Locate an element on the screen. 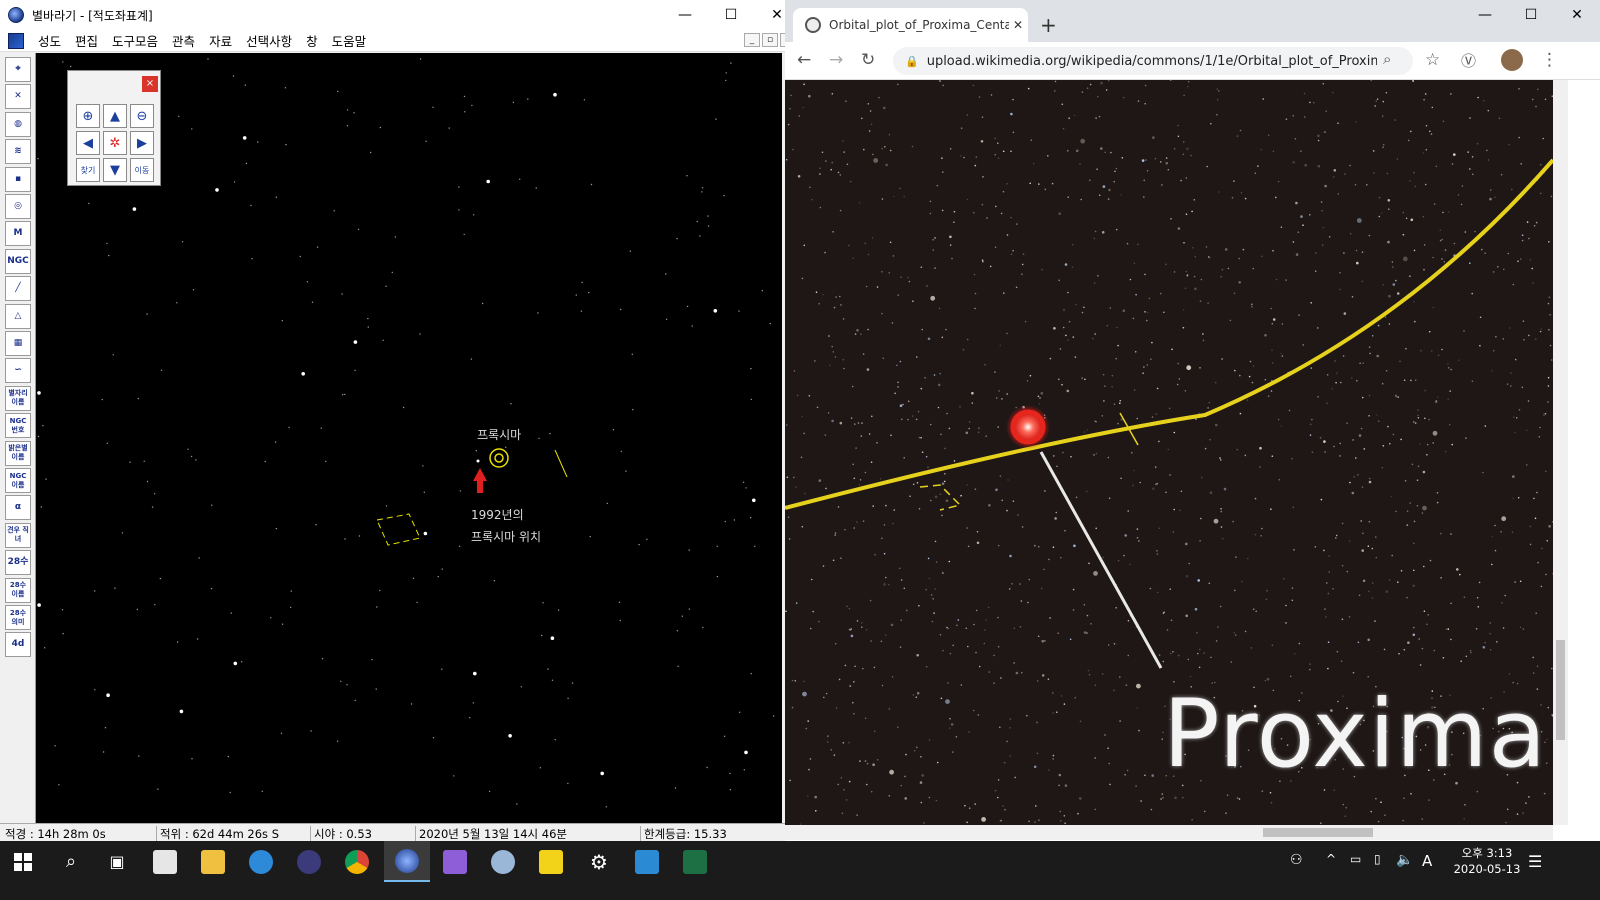 This screenshot has width=1600, height=900. tab-close-button: ✕ is located at coordinates (1018, 25).